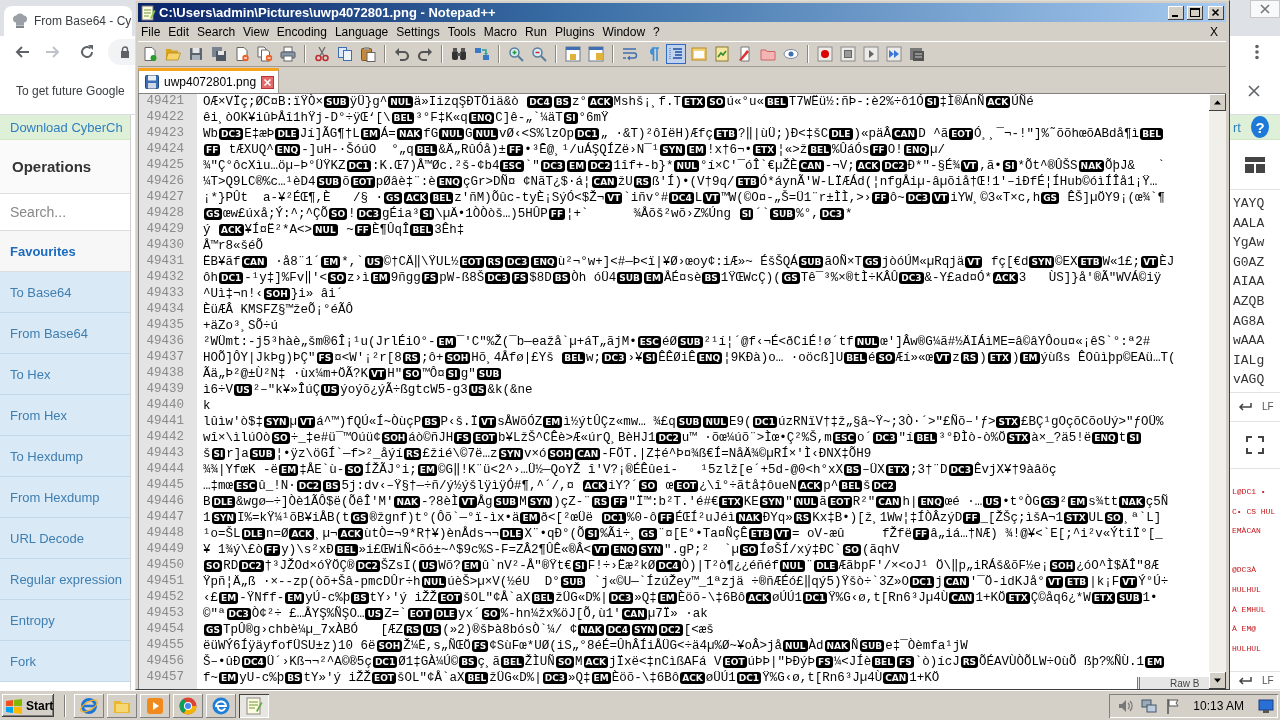  Describe the element at coordinates (322, 54) in the screenshot. I see `scissors-icon` at that location.